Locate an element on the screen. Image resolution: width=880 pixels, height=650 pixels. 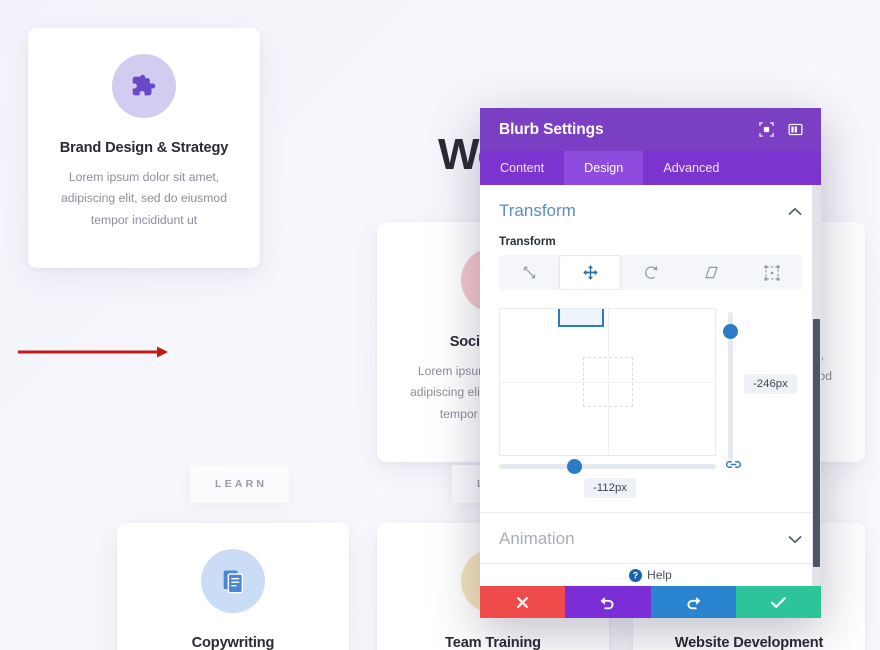
x-icon is located at coordinates (523, 602).